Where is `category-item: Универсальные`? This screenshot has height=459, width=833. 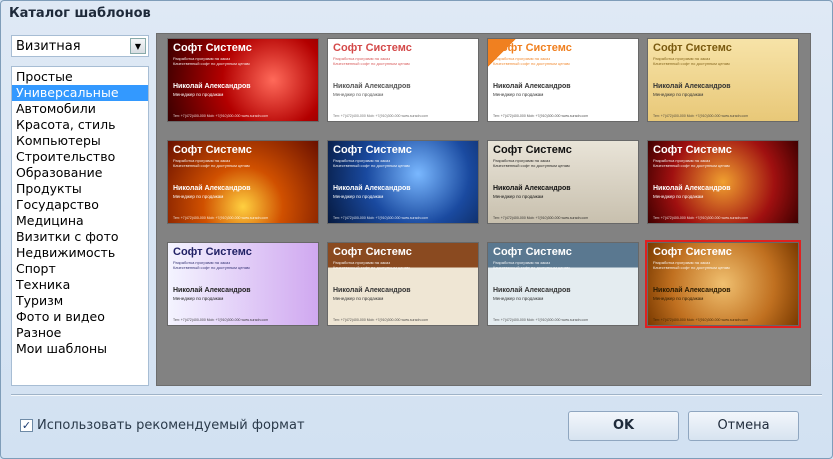
category-item: Универсальные is located at coordinates (80, 93).